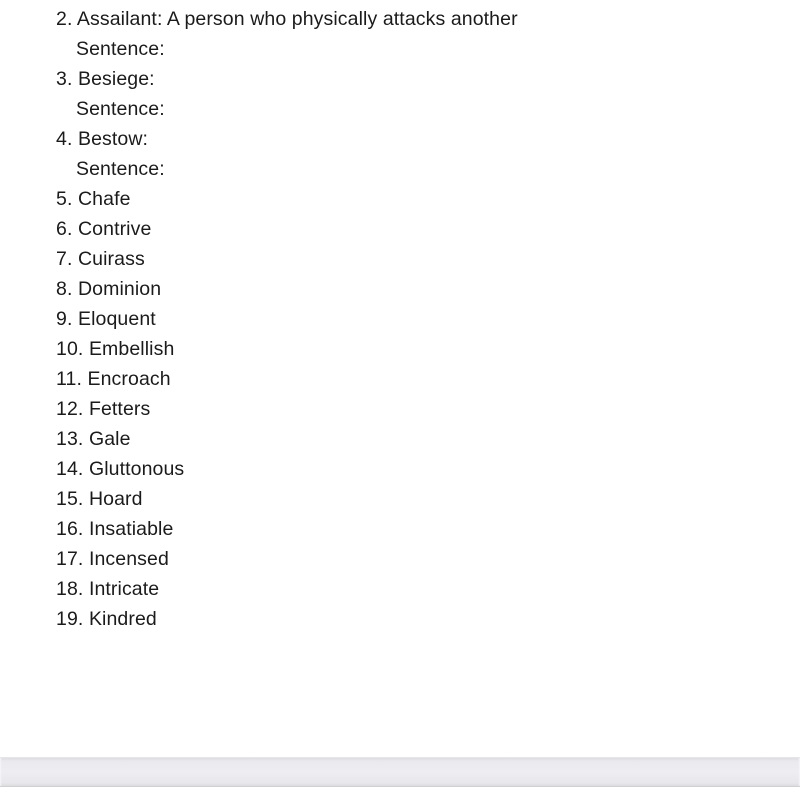  I want to click on vocabulary-list-item: 6. Contrive, so click(400, 229).